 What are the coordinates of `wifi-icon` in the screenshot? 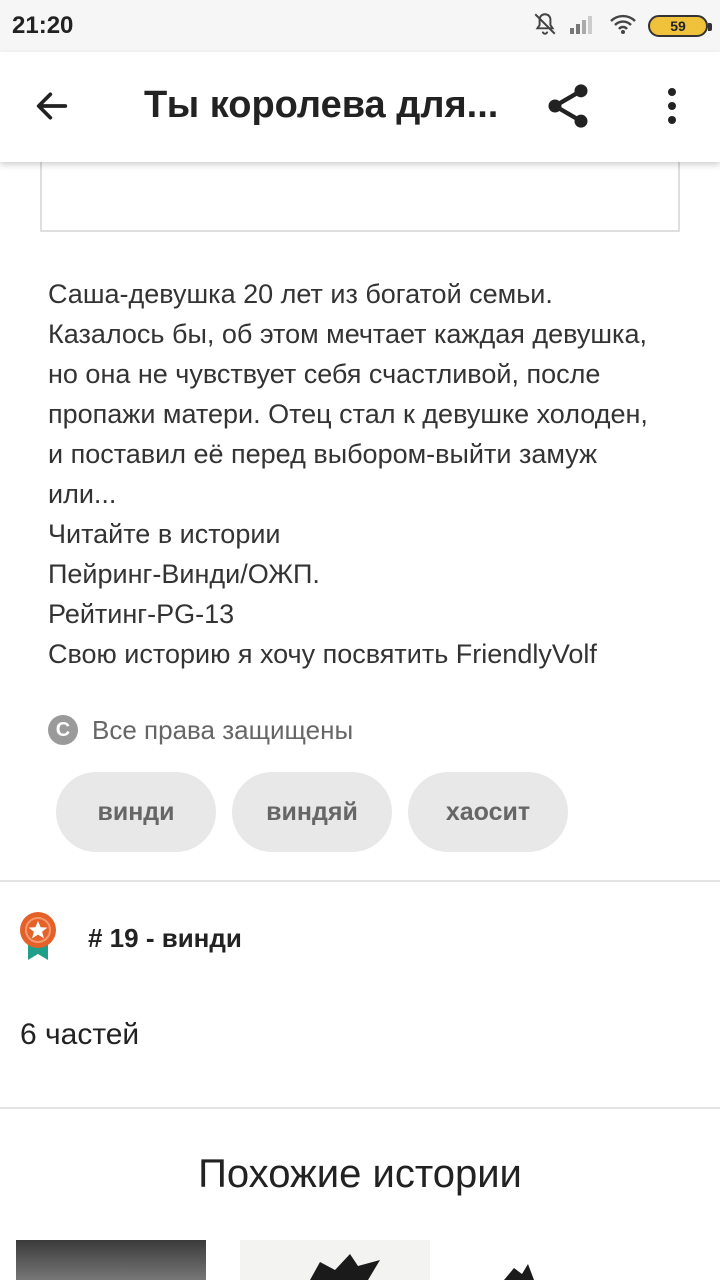 It's located at (623, 26).